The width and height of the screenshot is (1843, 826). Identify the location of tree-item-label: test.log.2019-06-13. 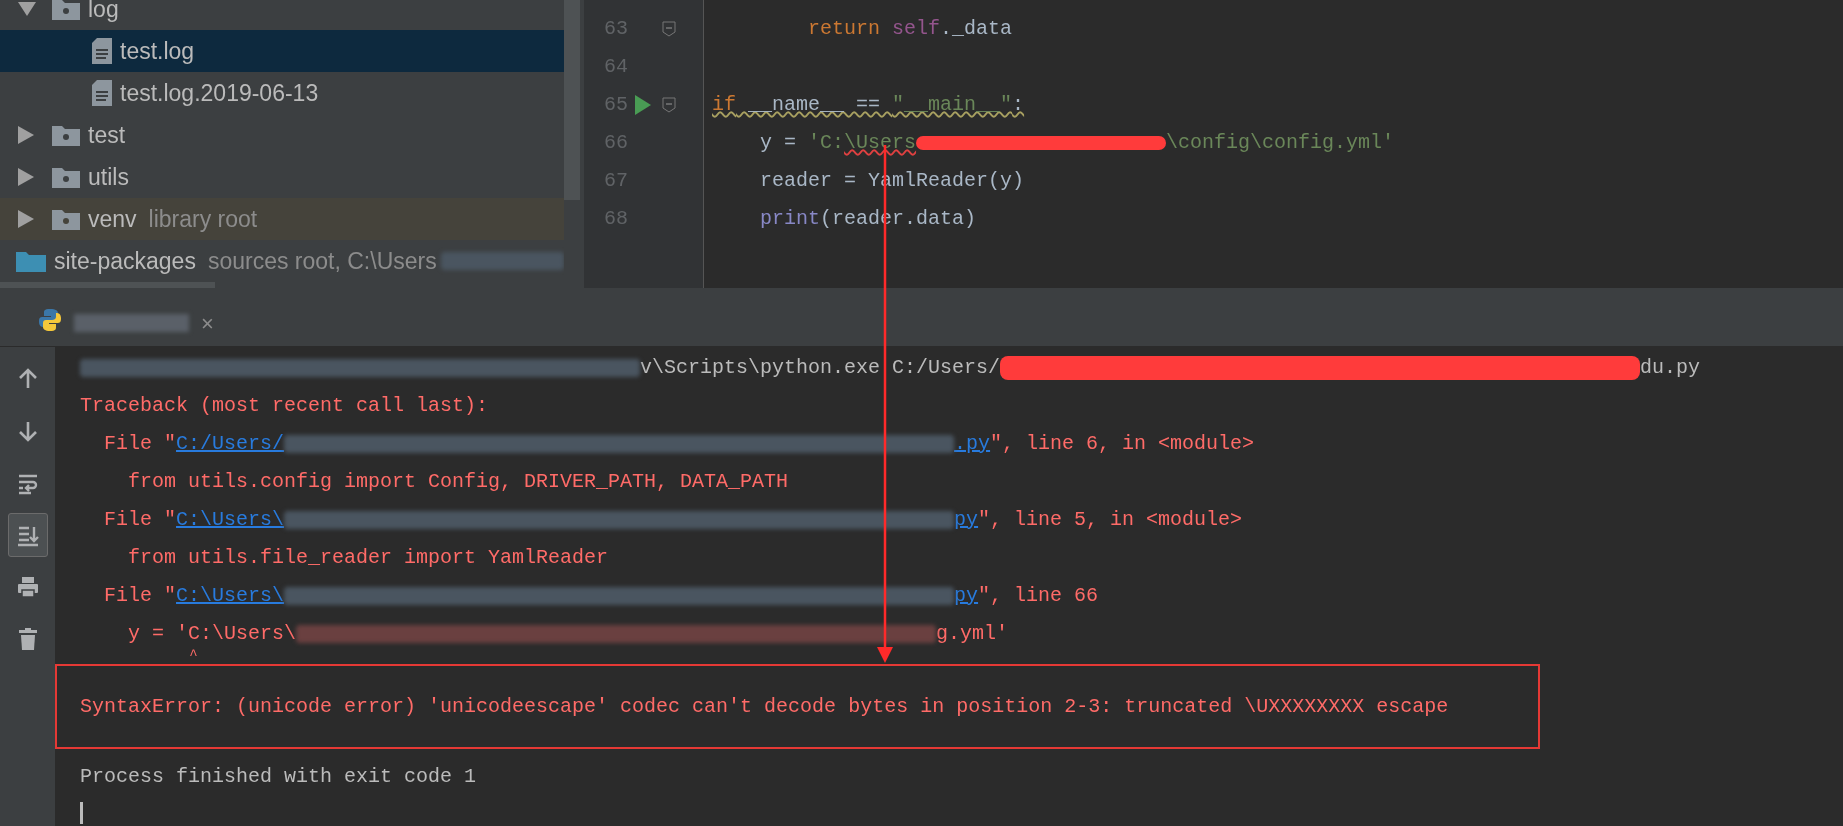
(219, 93).